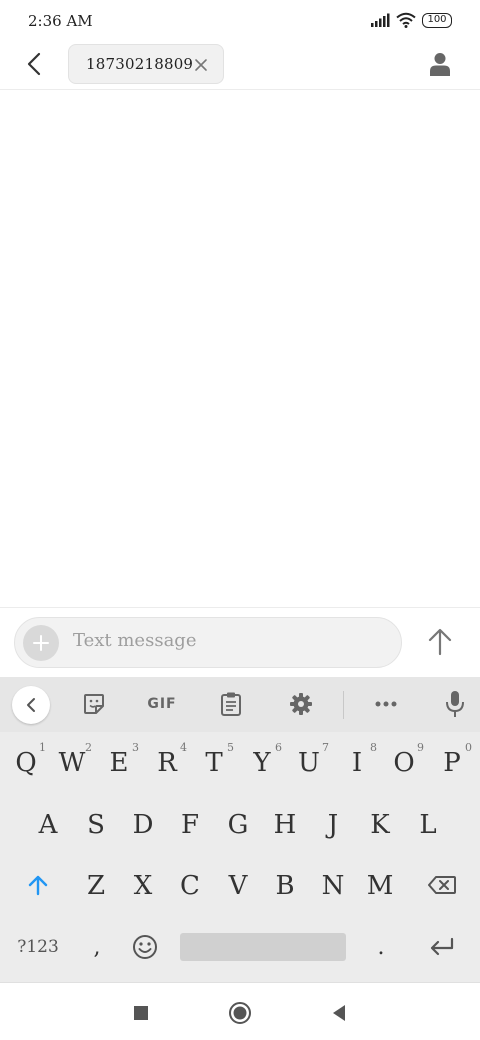 The width and height of the screenshot is (480, 1040). Describe the element at coordinates (468, 747) in the screenshot. I see `key-number-hint: 0` at that location.